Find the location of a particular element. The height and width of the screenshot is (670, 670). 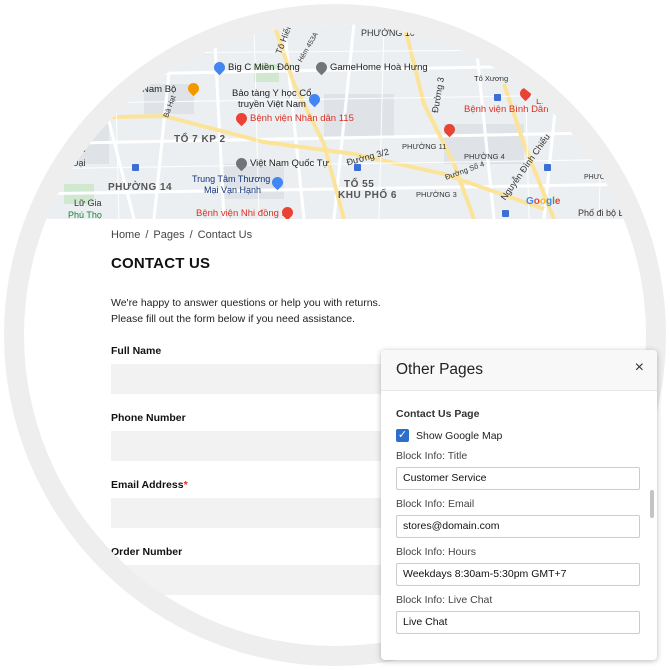

map-label: Đại is located at coordinates (79, 163).